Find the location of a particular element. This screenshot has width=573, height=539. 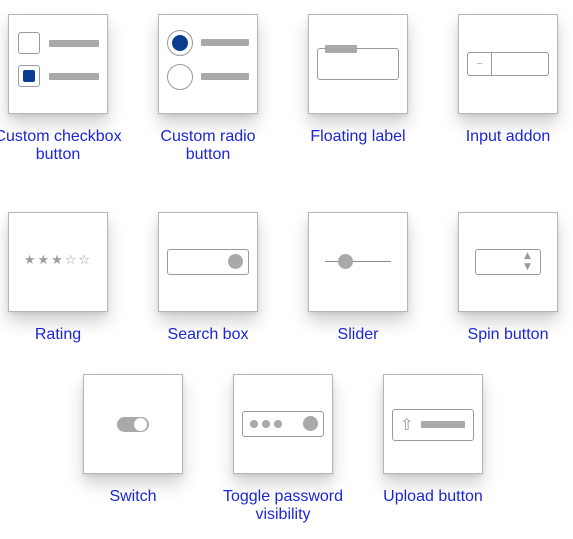

card-label: Search box is located at coordinates (208, 334).